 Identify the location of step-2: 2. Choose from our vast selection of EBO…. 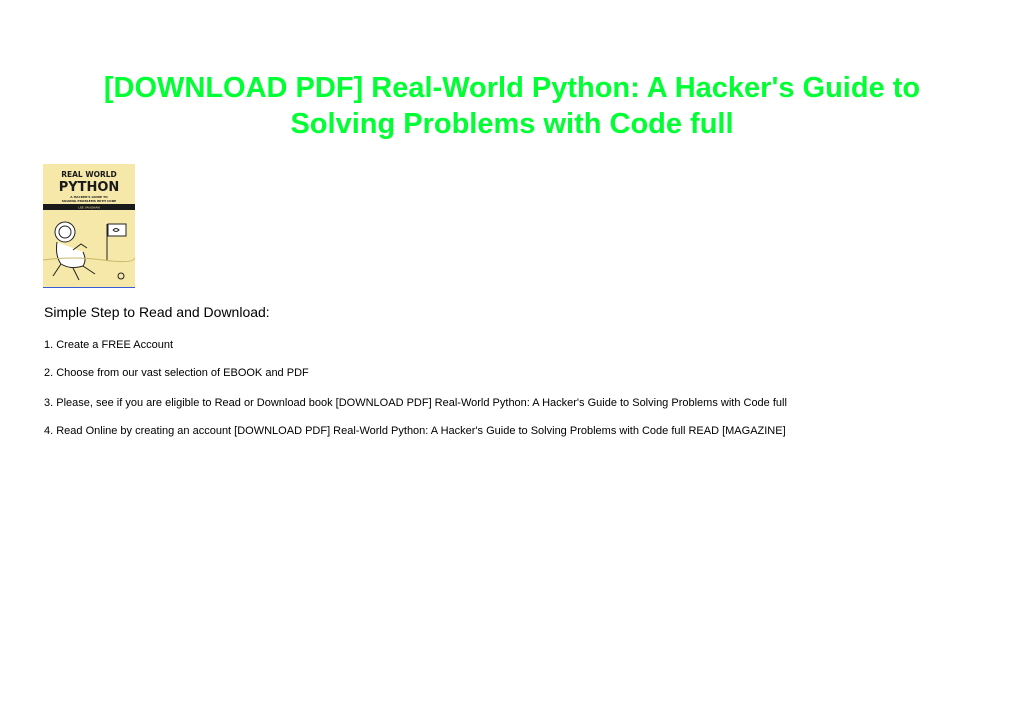
(176, 373).